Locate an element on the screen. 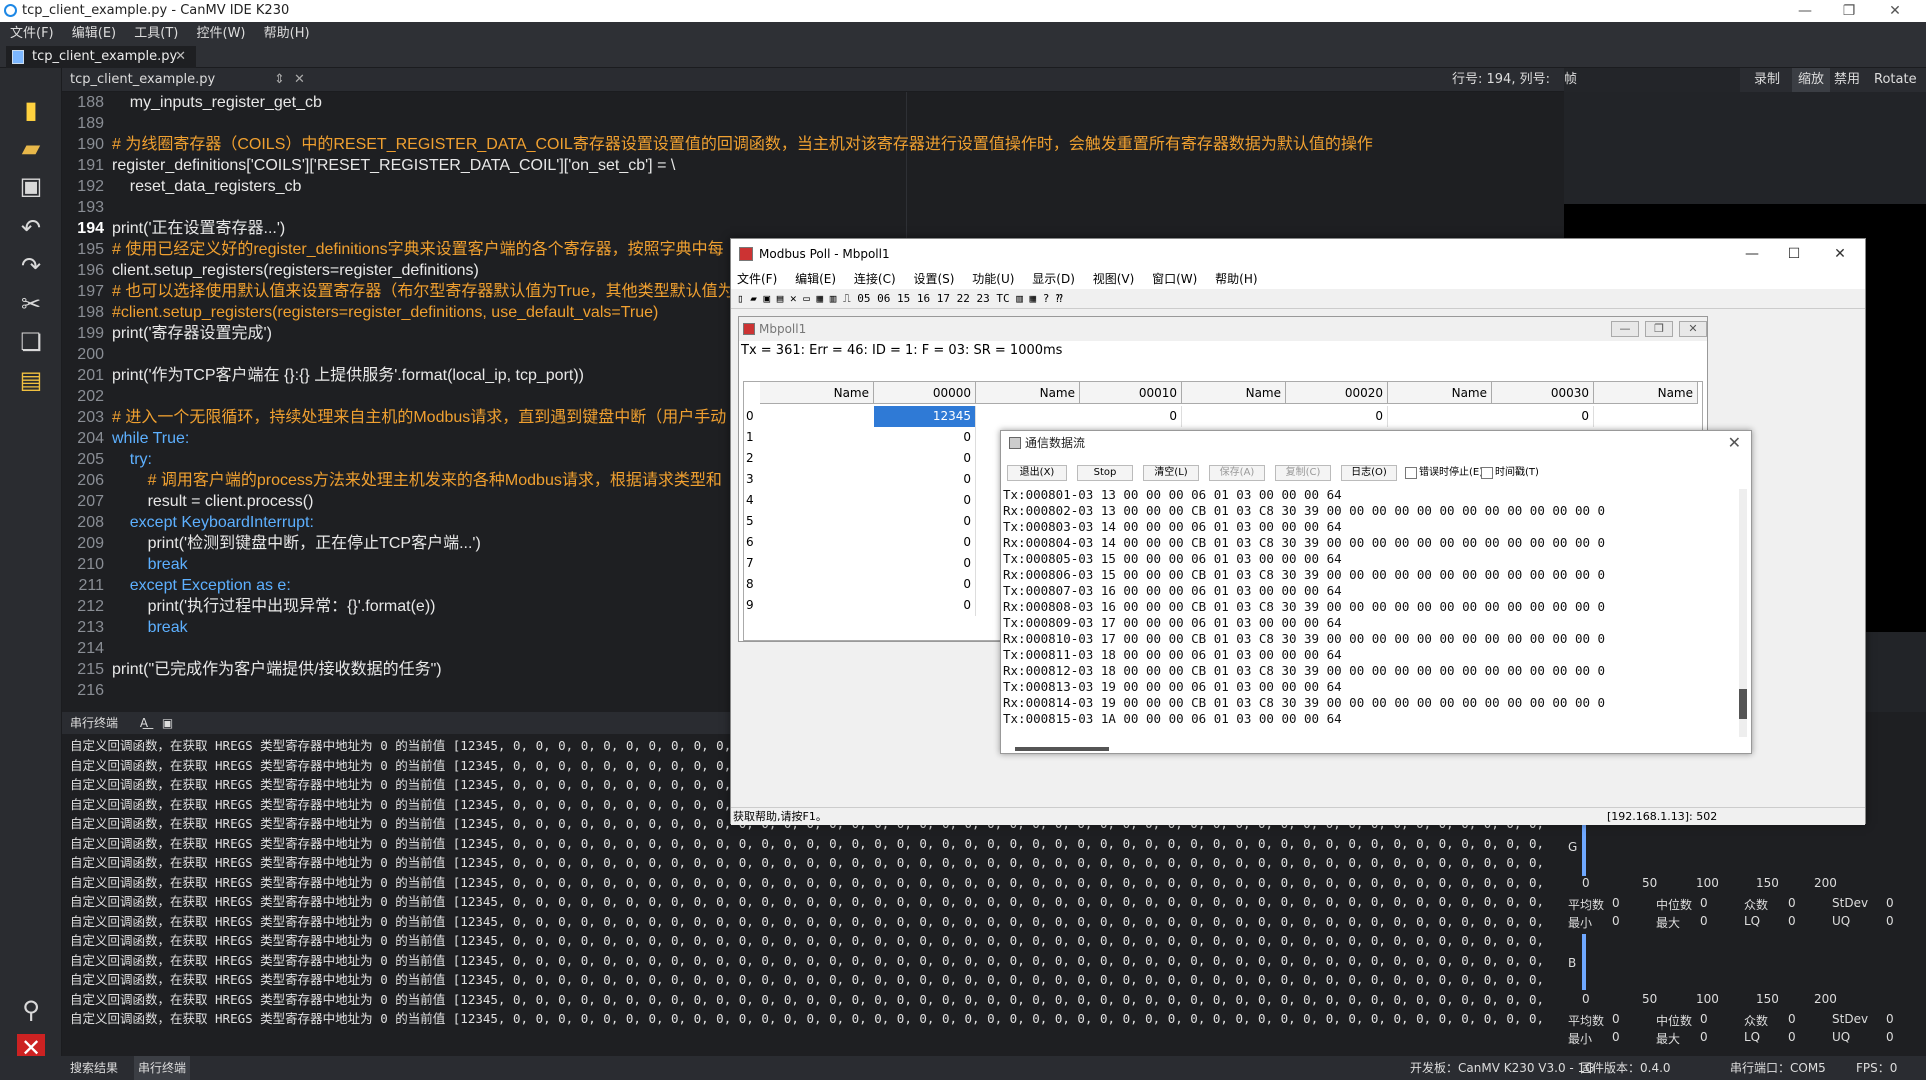  menu-help: 帮助(H) is located at coordinates (287, 33).